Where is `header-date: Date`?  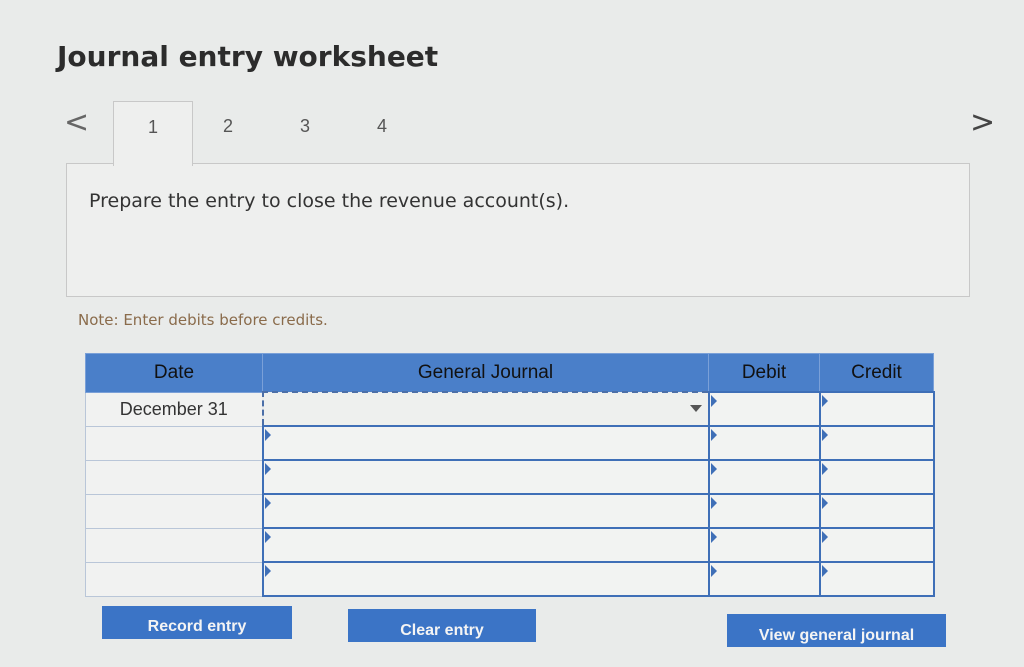
header-date: Date is located at coordinates (174, 373).